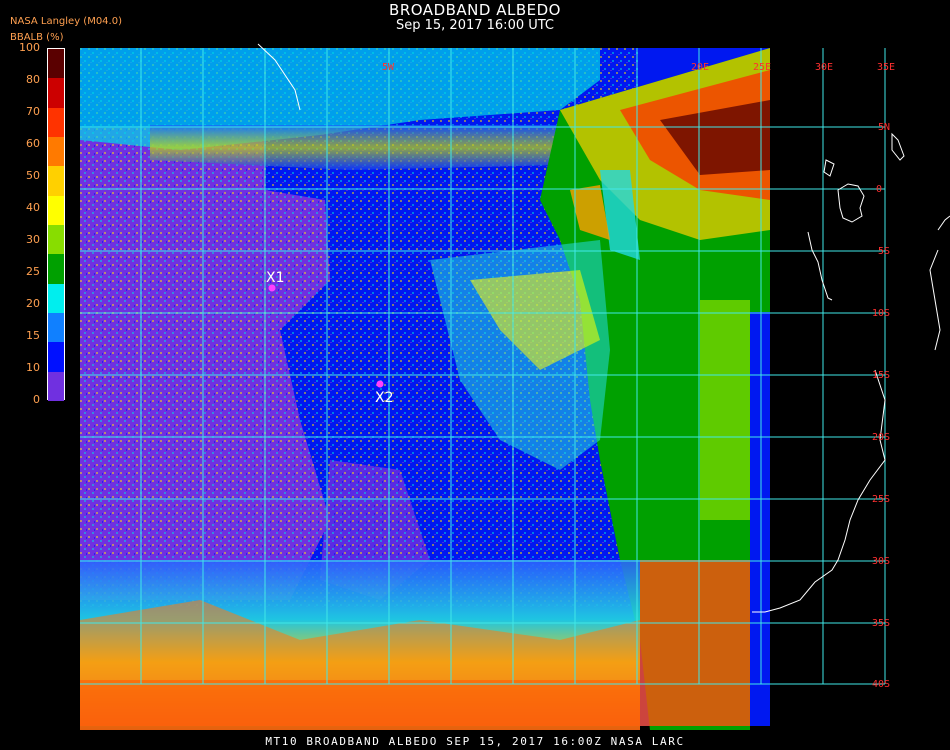 The width and height of the screenshot is (950, 750). What do you see at coordinates (881, 437) in the screenshot?
I see `lat-label: 20S` at bounding box center [881, 437].